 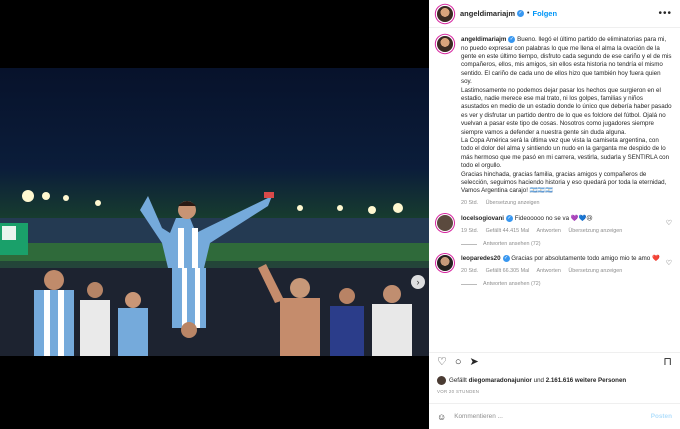 I want to click on bookmark-icon: ⊓, so click(x=667, y=362).